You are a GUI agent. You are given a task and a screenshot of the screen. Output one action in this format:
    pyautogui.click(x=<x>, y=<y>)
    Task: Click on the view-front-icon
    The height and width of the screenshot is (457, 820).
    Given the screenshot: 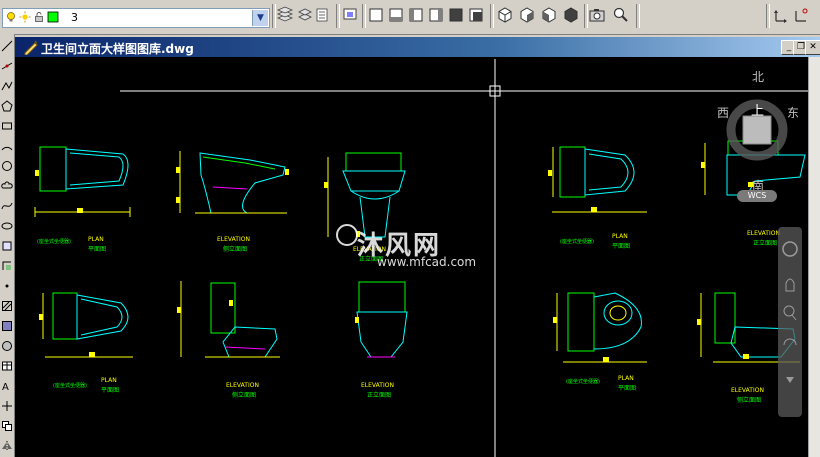 What is the action you would take?
    pyautogui.click(x=456, y=15)
    